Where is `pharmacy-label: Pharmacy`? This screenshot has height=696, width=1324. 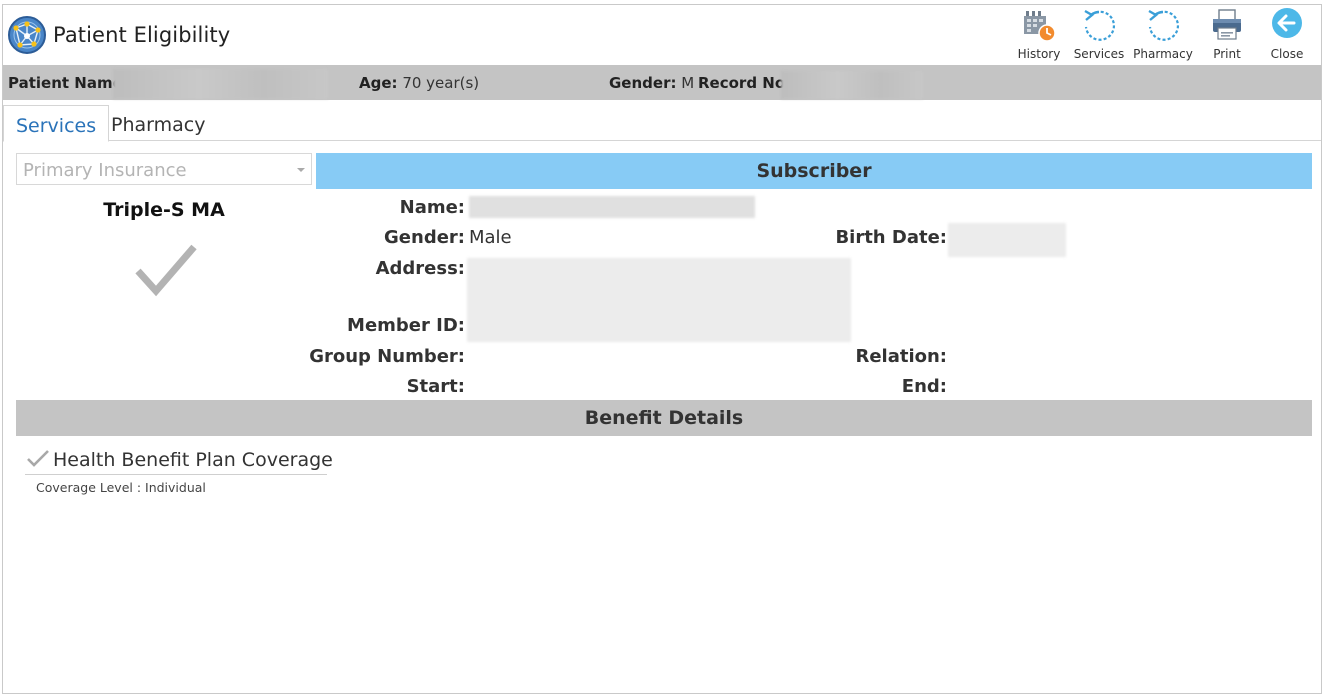 pharmacy-label: Pharmacy is located at coordinates (1163, 54).